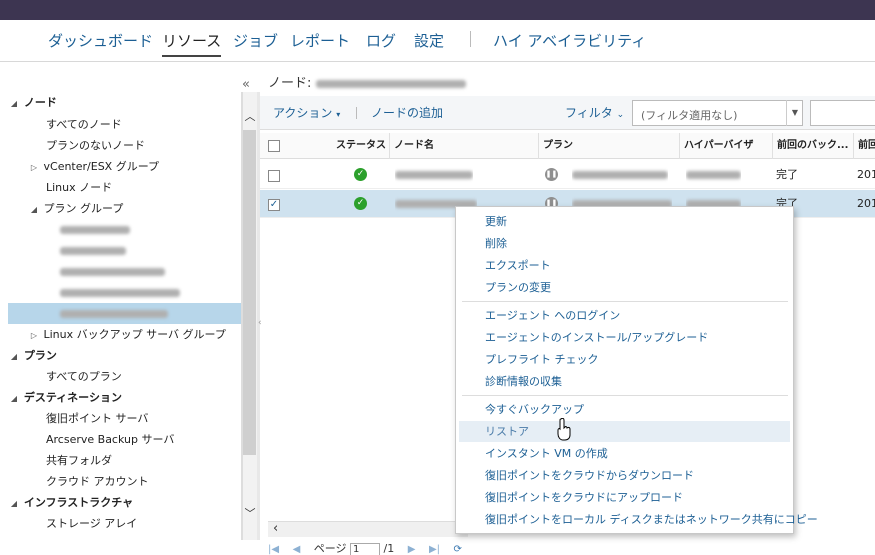 The height and width of the screenshot is (555, 875). Describe the element at coordinates (124, 187) in the screenshot. I see `tree-linux-nodes: Linux ノード` at that location.